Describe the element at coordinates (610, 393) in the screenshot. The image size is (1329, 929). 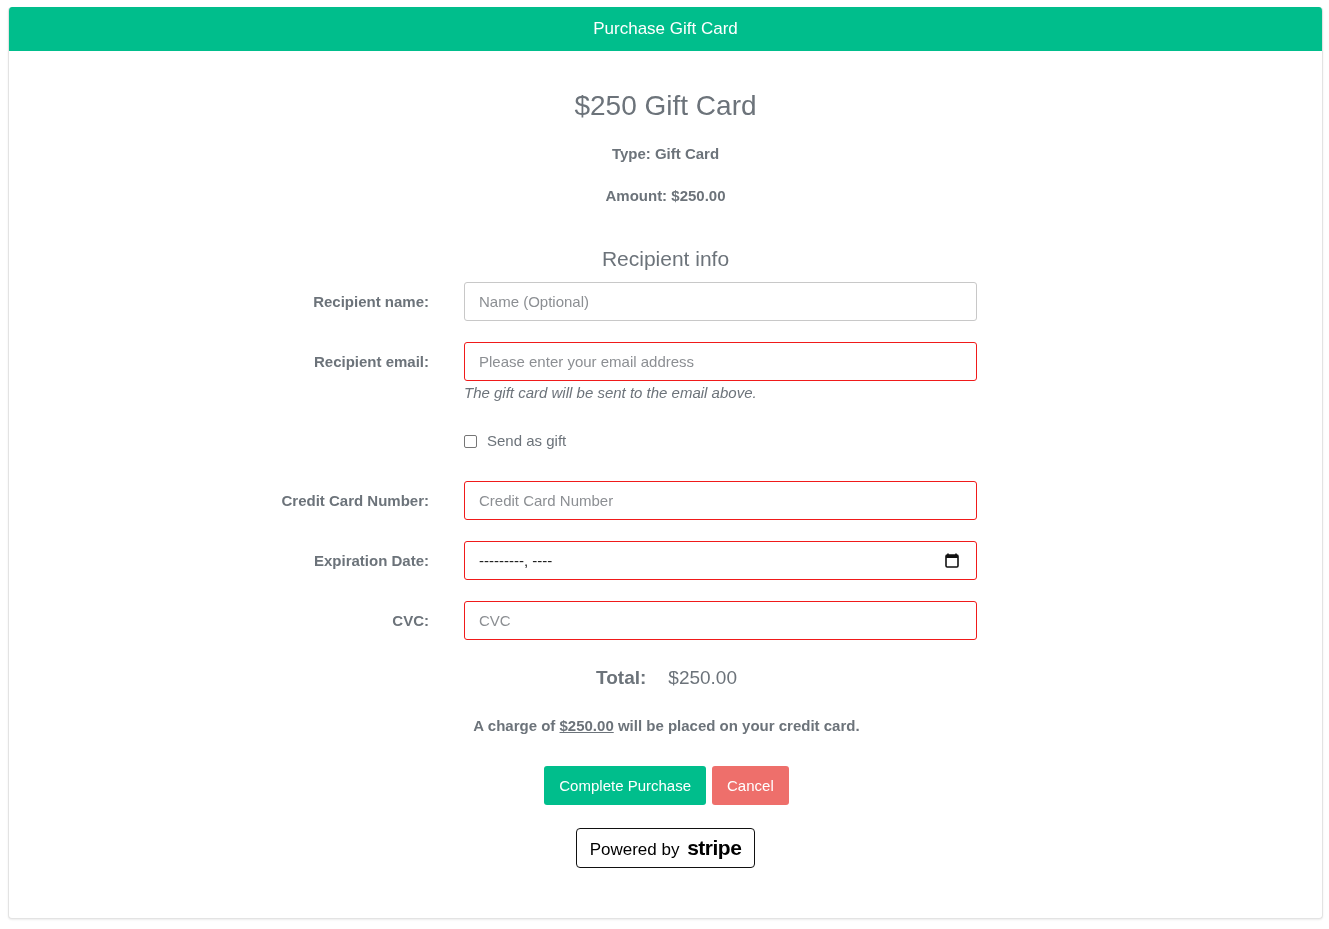
I see `help-text: The gift card will be sent to the email above.` at that location.